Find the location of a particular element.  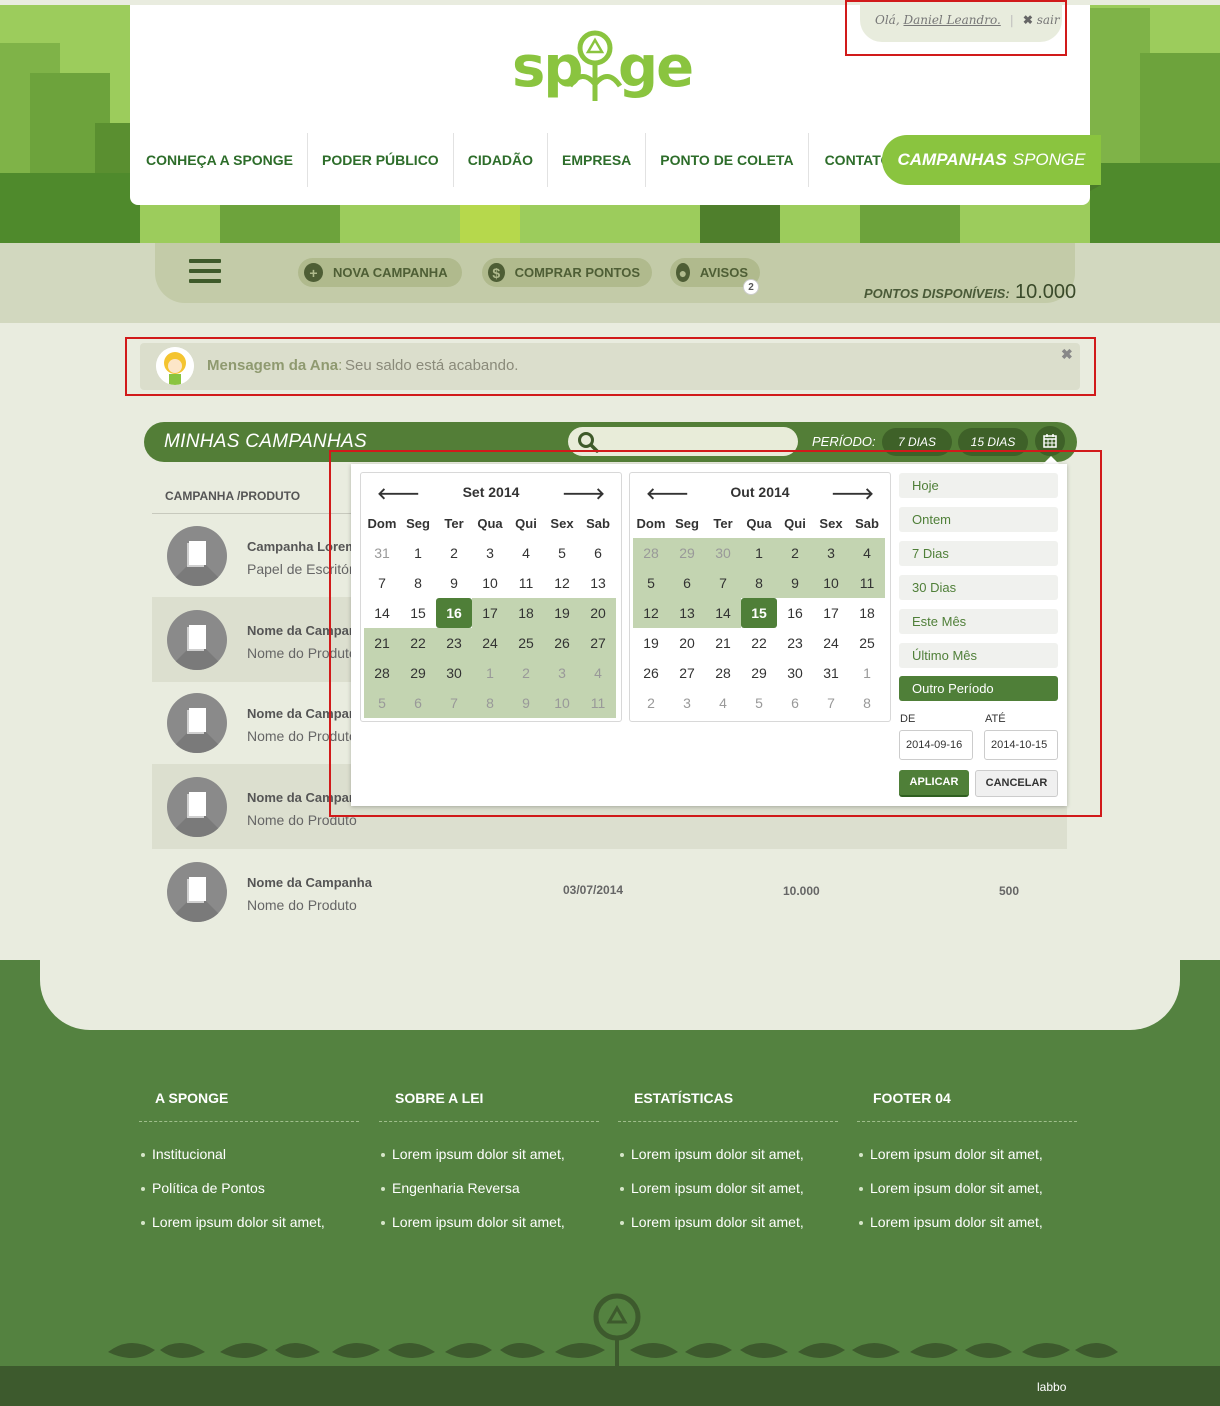

to-date-input: 2014-10-15 is located at coordinates (1021, 745).